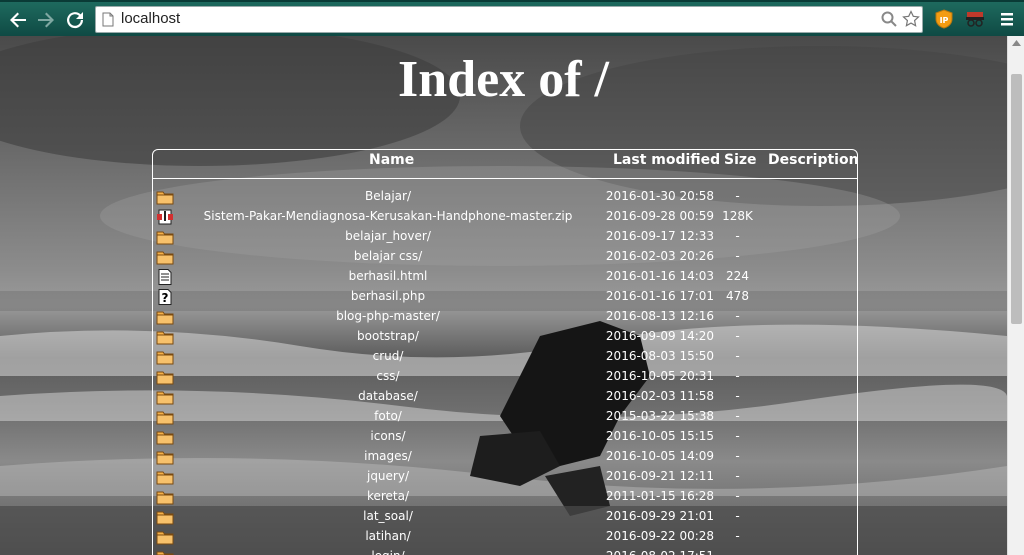 This screenshot has height=555, width=1024. I want to click on ip-extension-icon: IP, so click(944, 19).